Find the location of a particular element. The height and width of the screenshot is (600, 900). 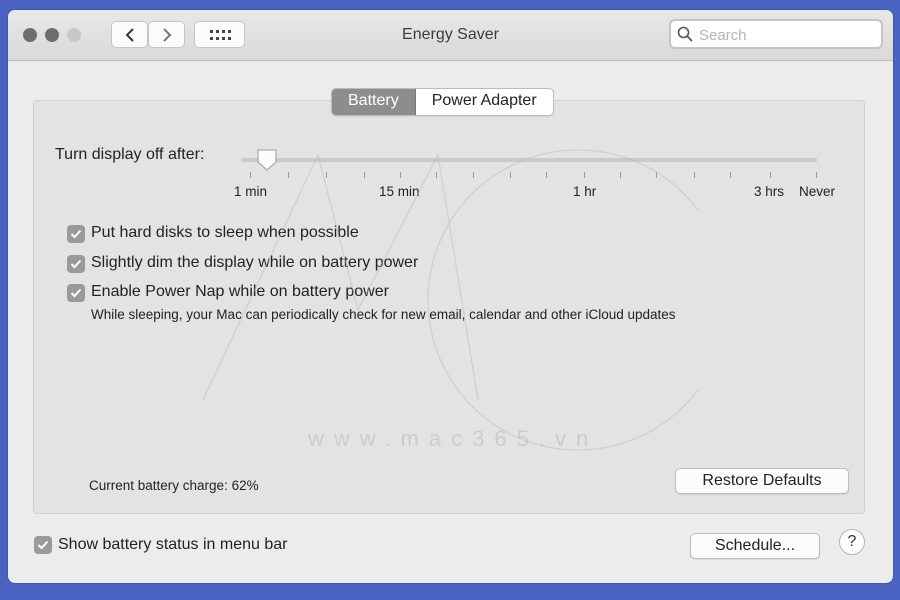

tick-label-1-min: 1 min is located at coordinates (251, 191).